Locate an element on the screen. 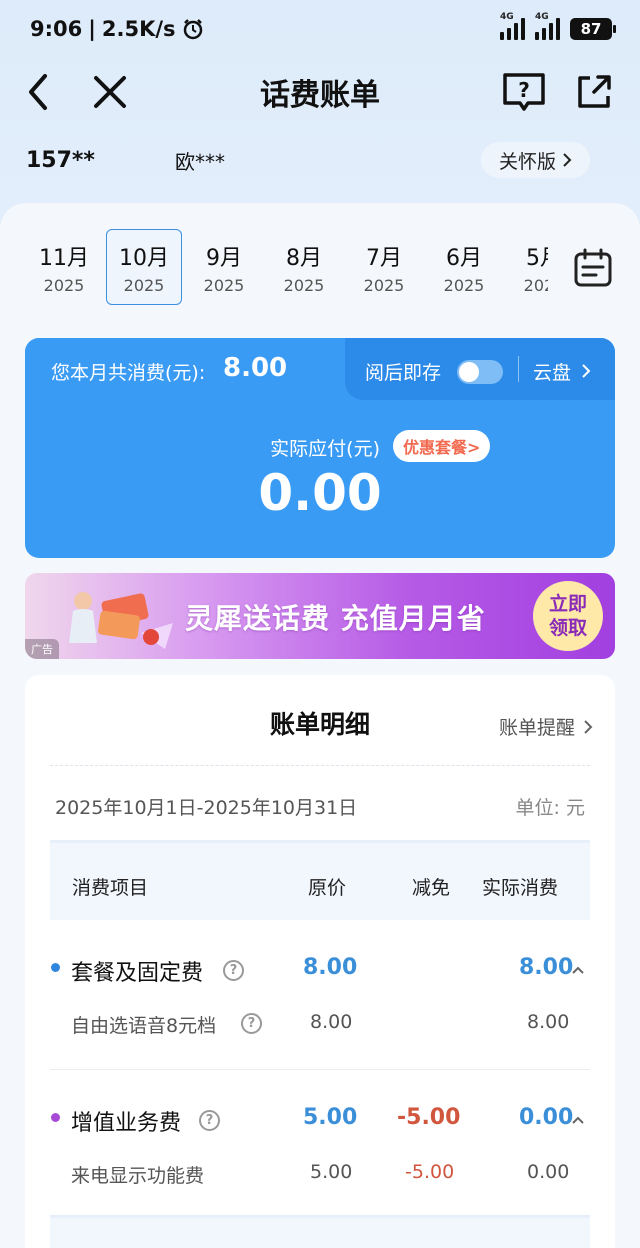 The image size is (640, 1248). share-icon is located at coordinates (594, 91).